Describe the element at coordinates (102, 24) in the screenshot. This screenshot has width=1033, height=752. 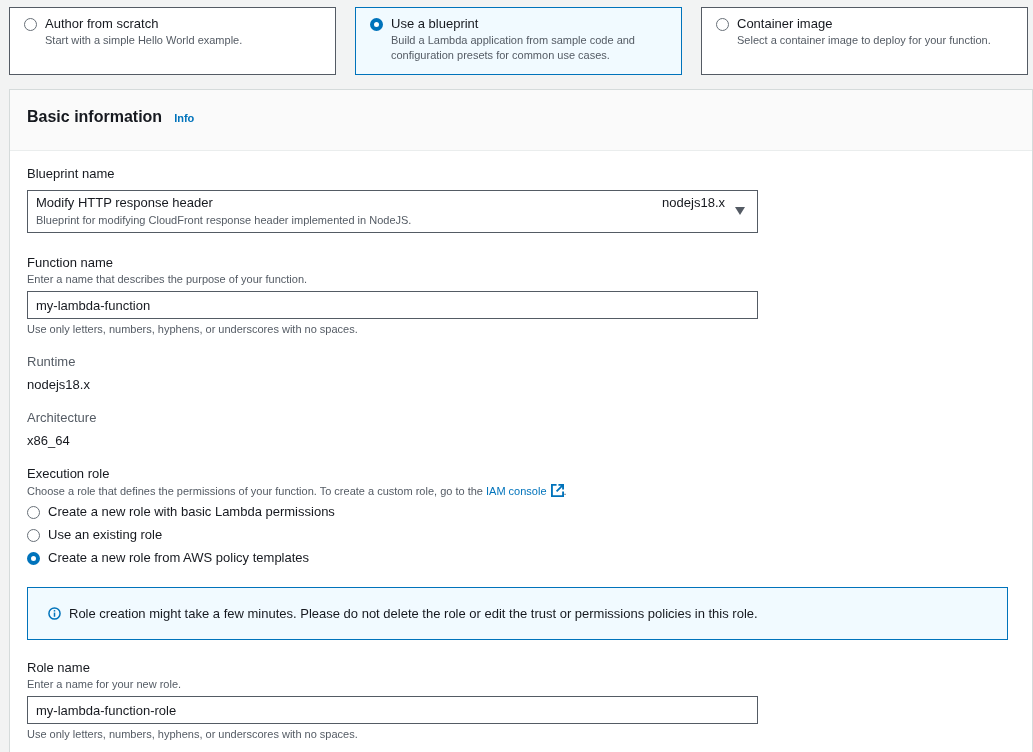
I see `option-title: Author from scratch` at that location.